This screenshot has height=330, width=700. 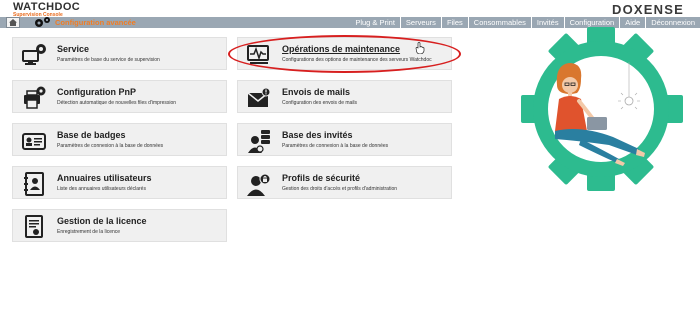 What do you see at coordinates (454, 22) in the screenshot?
I see `nav-files: Files` at bounding box center [454, 22].